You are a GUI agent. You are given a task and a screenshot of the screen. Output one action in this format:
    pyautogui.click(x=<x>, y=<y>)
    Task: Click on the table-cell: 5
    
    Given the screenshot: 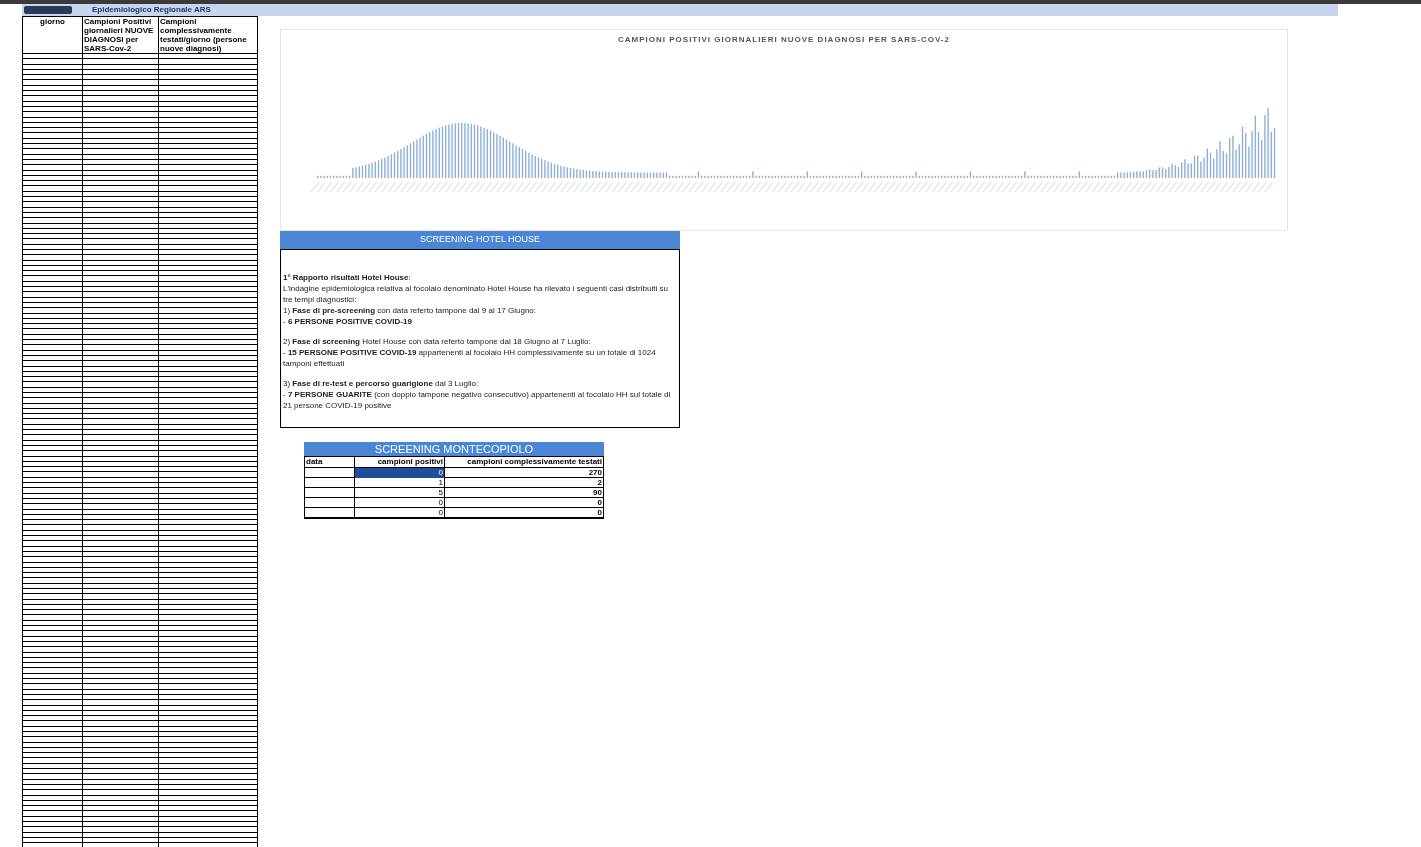 What is the action you would take?
    pyautogui.click(x=400, y=493)
    